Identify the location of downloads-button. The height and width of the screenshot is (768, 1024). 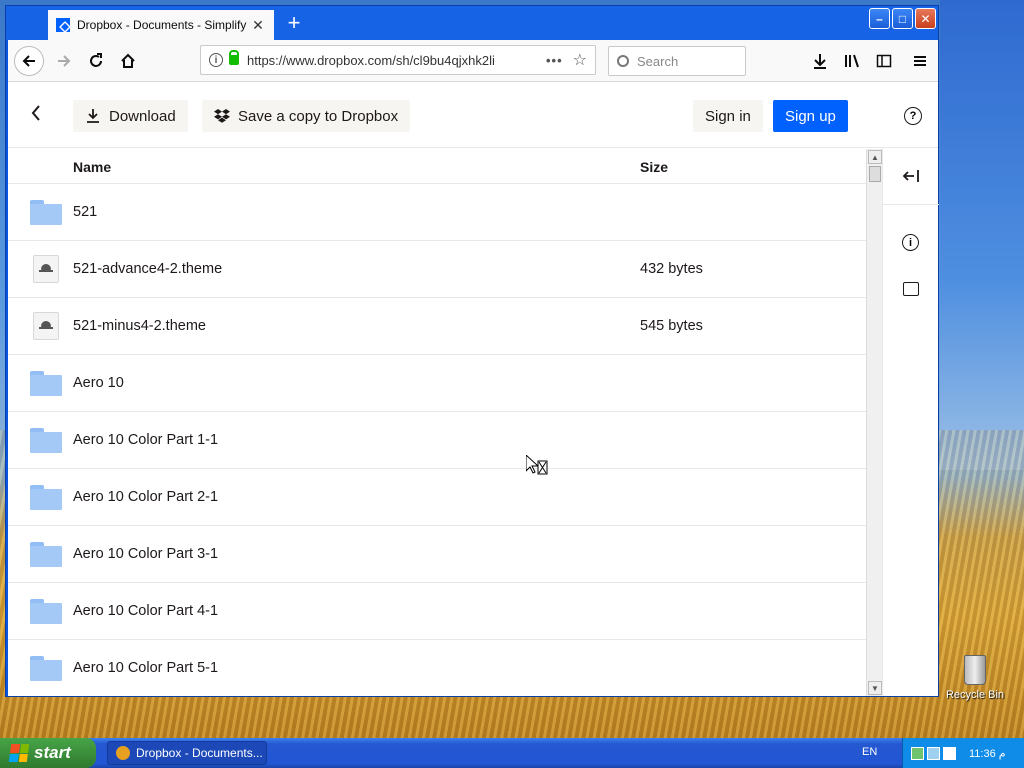
(820, 61).